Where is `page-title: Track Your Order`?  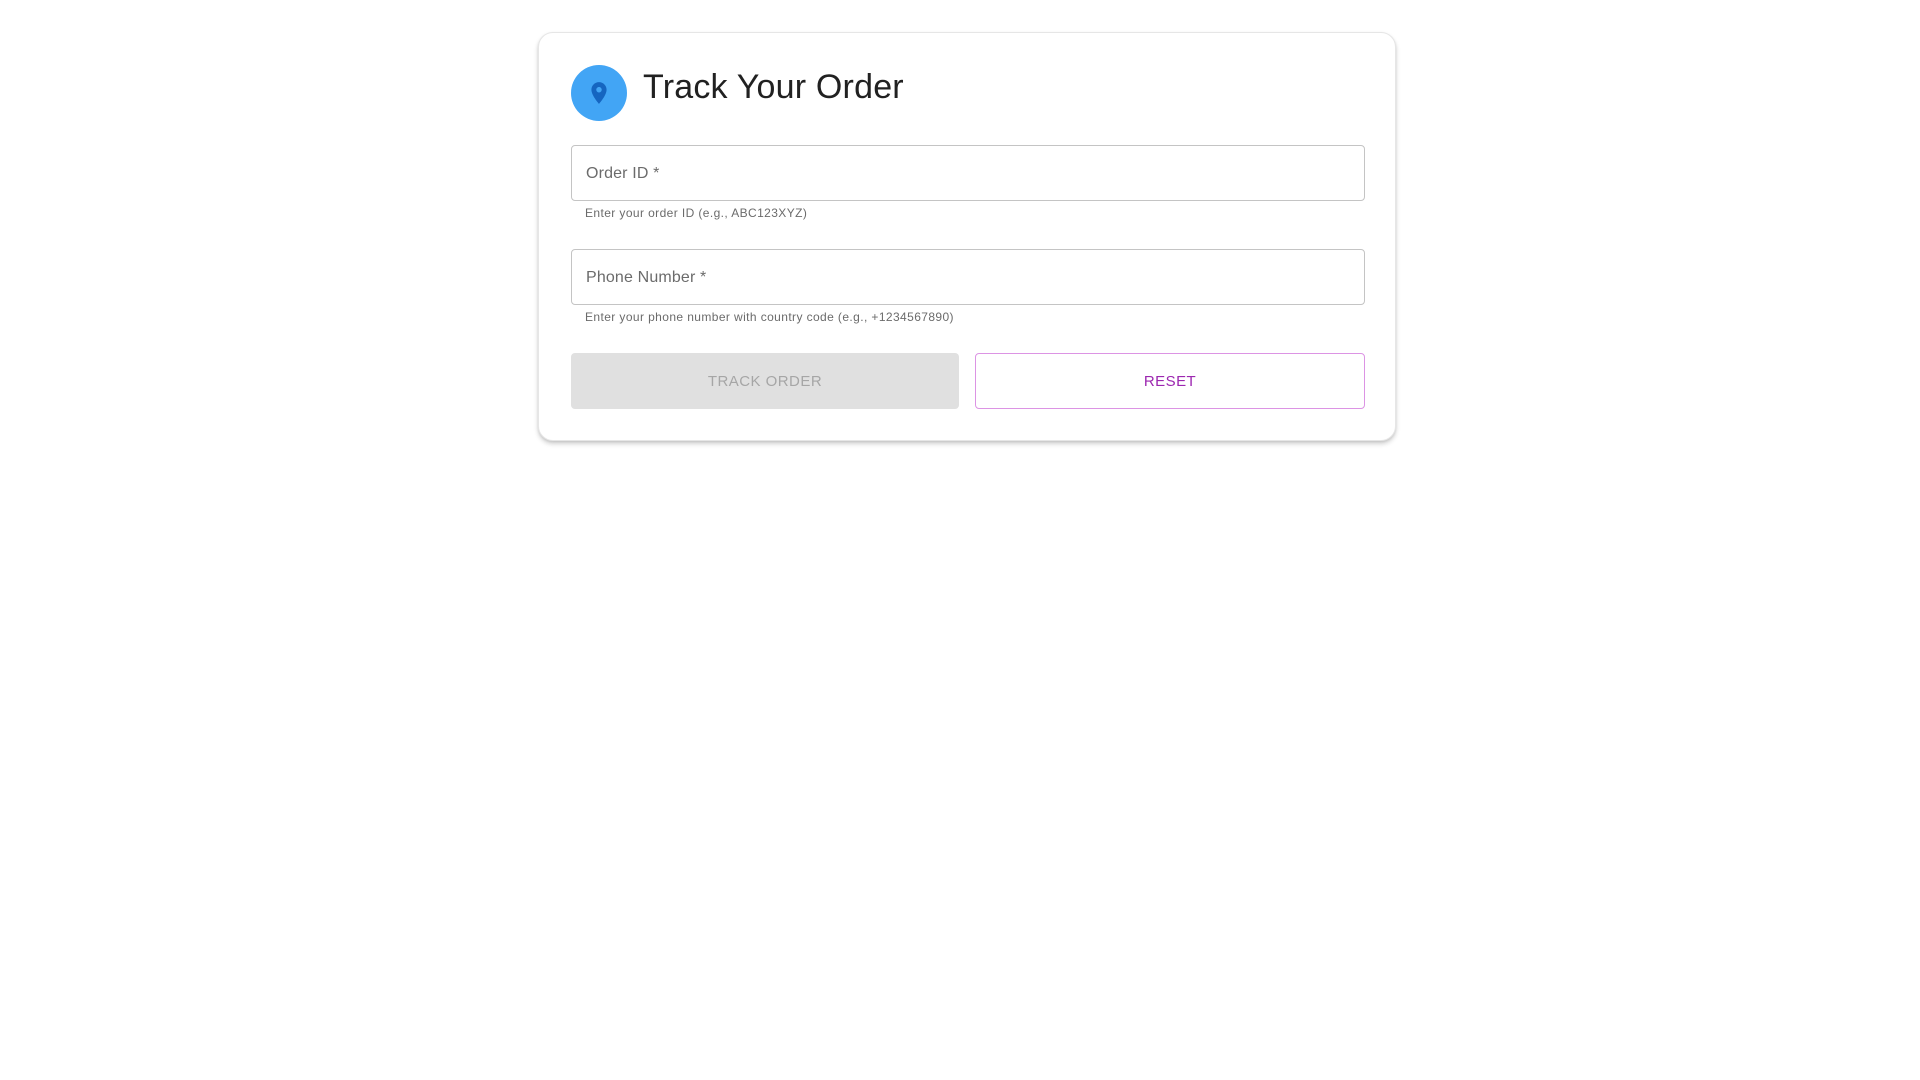
page-title: Track Your Order is located at coordinates (773, 87).